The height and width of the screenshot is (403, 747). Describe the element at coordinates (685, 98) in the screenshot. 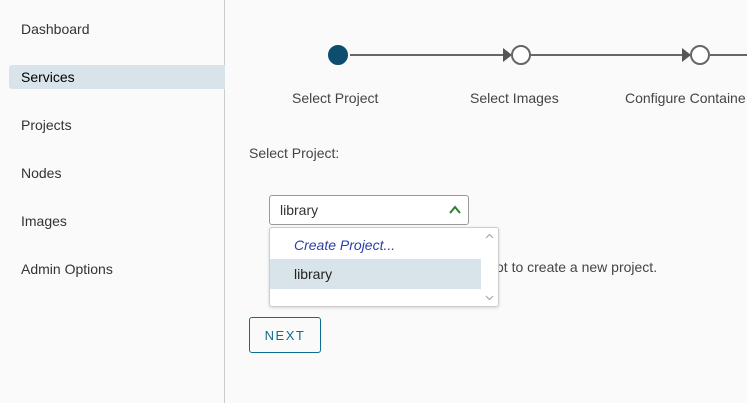

I see `step-3-label: Configure Containe` at that location.